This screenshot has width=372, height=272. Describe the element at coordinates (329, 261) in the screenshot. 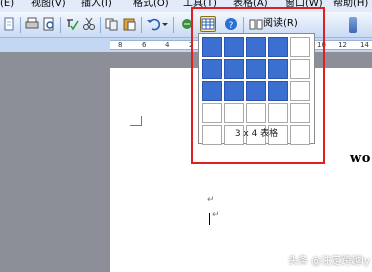

I see `watermark: 头条 @注定跨越ly` at that location.